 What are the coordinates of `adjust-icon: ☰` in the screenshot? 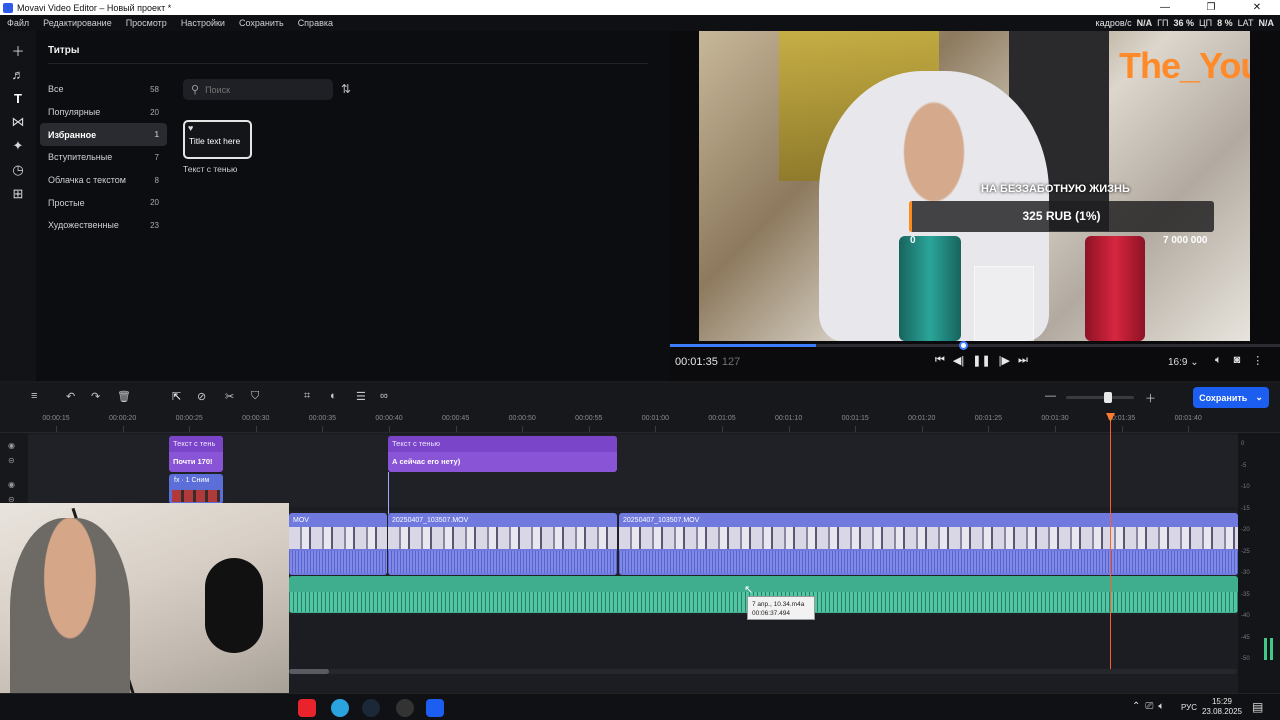 It's located at (361, 396).